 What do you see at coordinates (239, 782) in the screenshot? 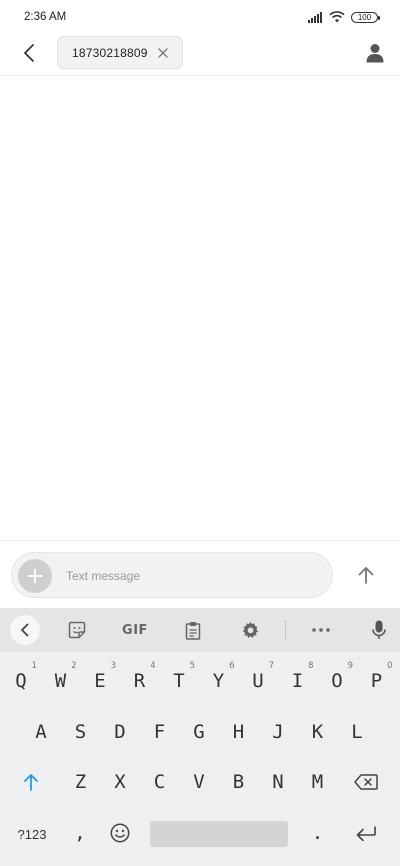
I see `key-b: B` at bounding box center [239, 782].